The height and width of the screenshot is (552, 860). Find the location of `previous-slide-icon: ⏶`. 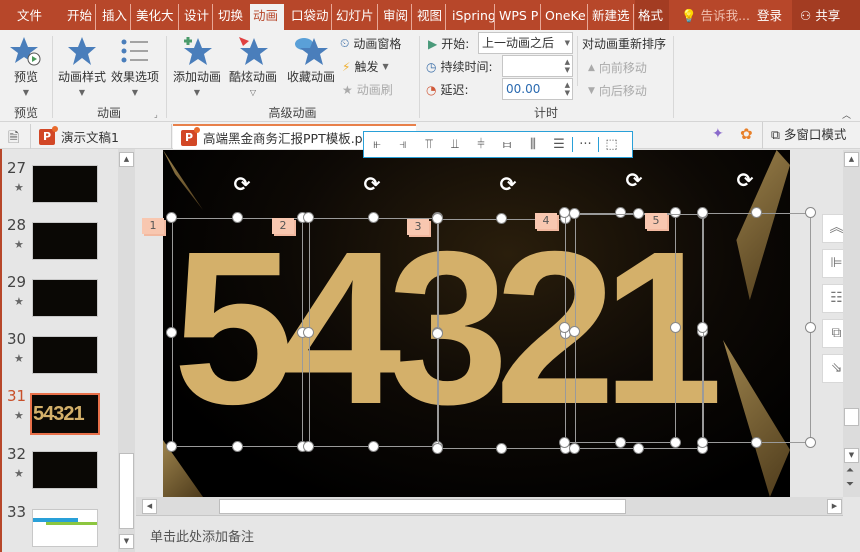

previous-slide-icon: ⏶ is located at coordinates (850, 471).